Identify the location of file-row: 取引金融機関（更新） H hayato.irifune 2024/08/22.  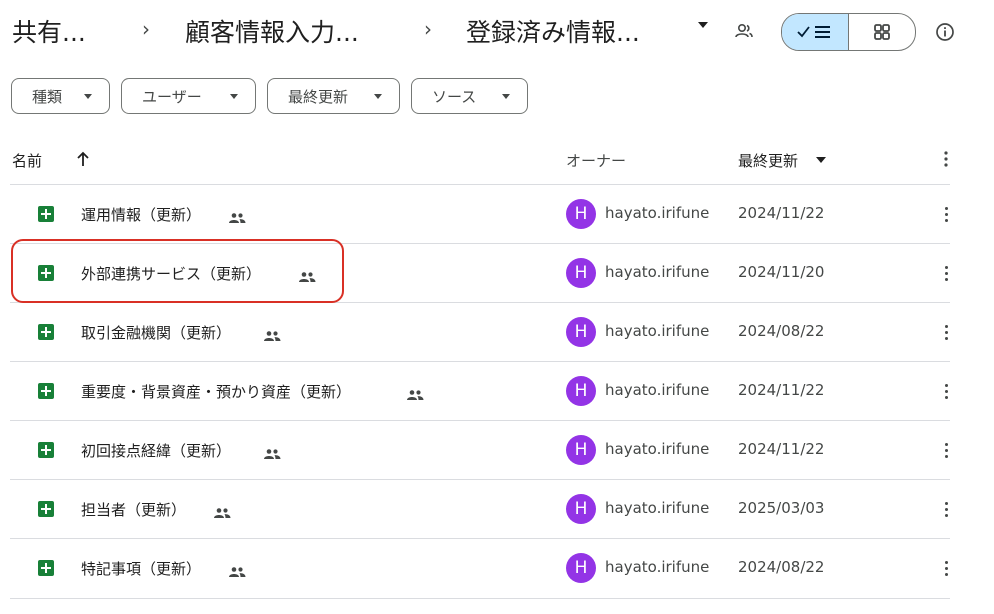
(480, 332).